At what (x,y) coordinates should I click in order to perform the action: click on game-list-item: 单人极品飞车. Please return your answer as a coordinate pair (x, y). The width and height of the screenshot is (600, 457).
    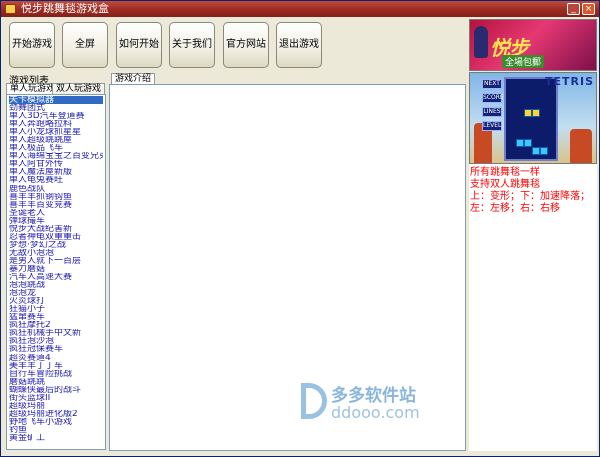
    Looking at the image, I should click on (56, 148).